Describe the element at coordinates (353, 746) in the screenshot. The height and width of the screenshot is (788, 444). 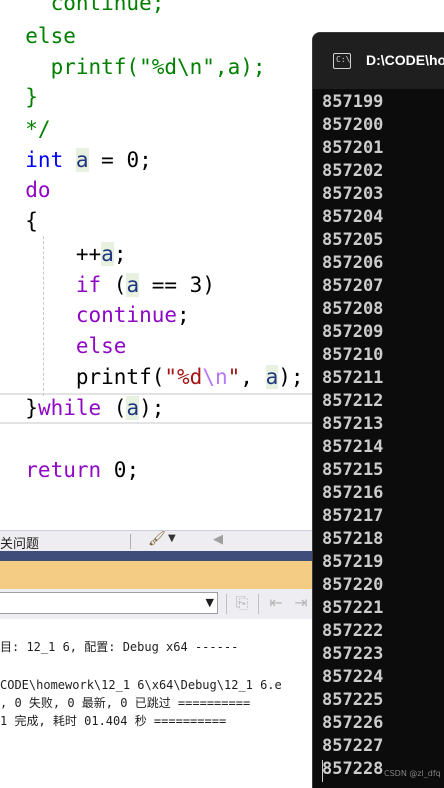
I see `console-line: 857227` at that location.